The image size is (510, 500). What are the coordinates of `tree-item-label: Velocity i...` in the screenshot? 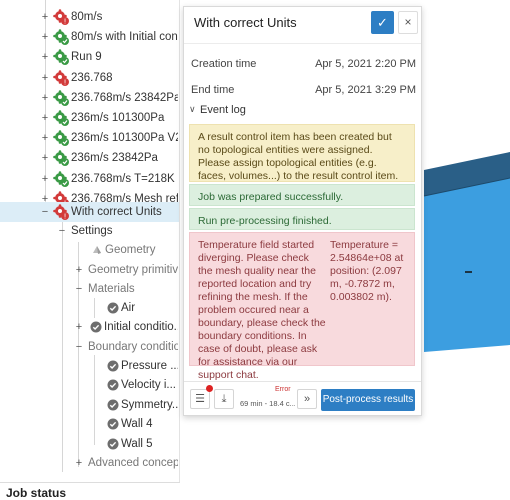 It's located at (148, 385).